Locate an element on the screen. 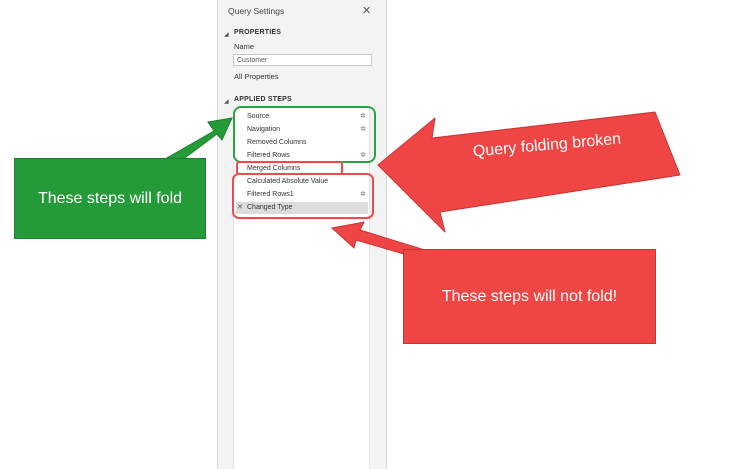 The width and height of the screenshot is (754, 469). not-fold-callout-text: These steps will not fold! is located at coordinates (529, 296).